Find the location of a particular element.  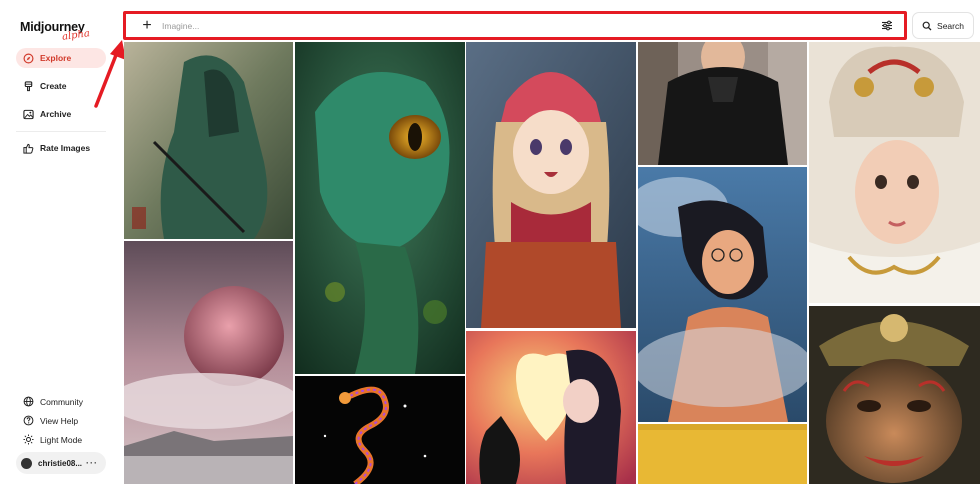

imagine-input is located at coordinates (517, 25).